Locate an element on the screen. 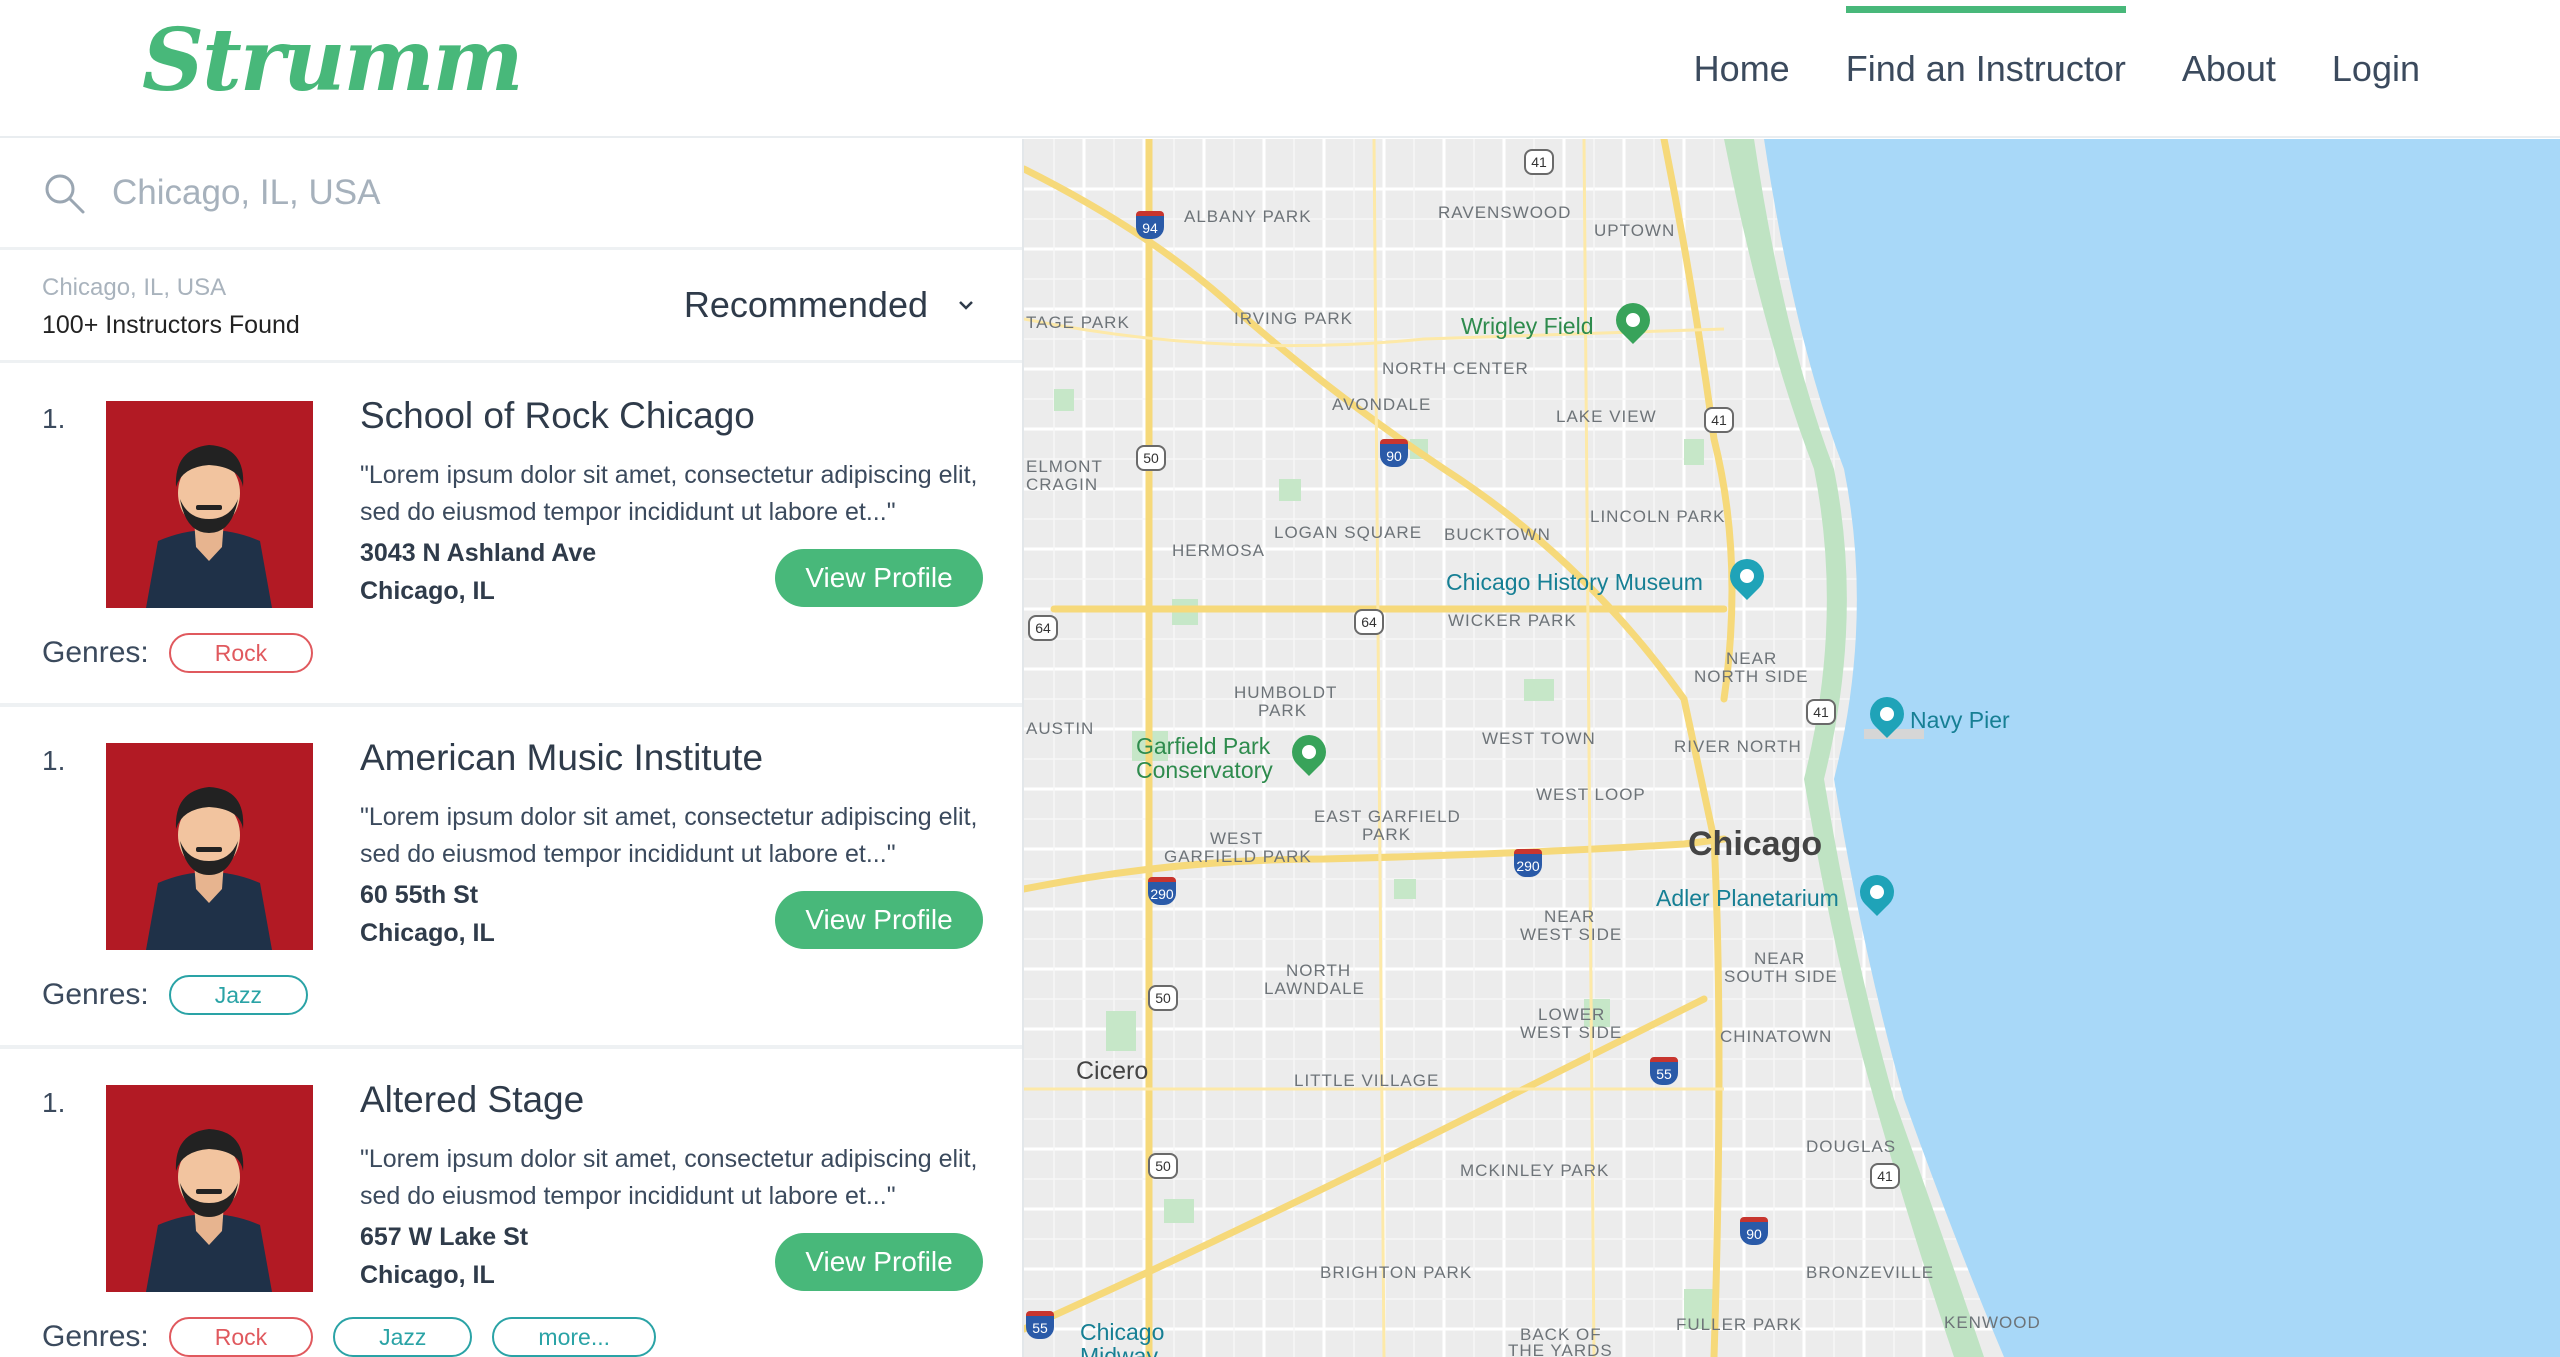  map-label: WEST is located at coordinates (1237, 838).